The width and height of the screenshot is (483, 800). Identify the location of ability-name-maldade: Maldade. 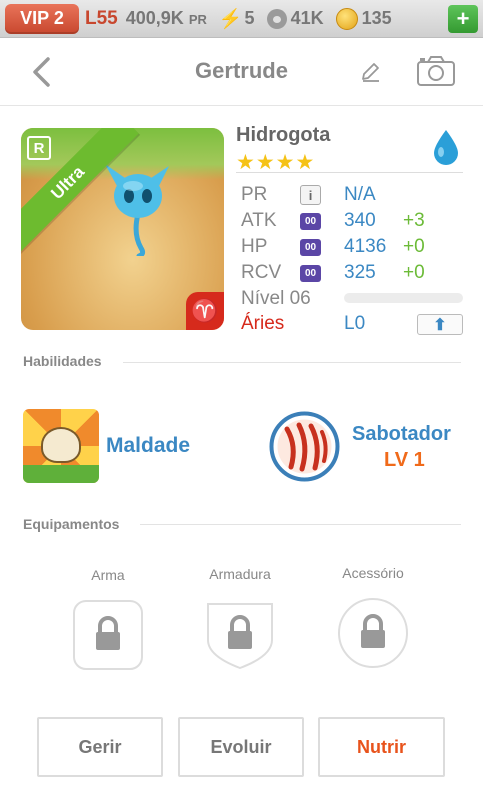
(148, 446).